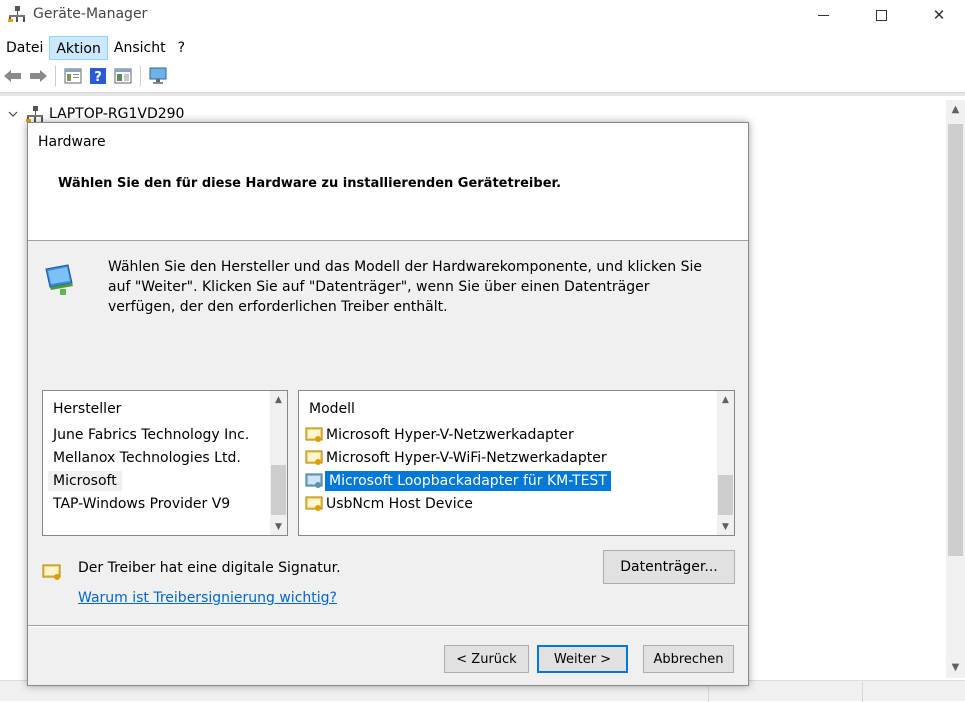  I want to click on network-adapter-icon, so click(59, 279).